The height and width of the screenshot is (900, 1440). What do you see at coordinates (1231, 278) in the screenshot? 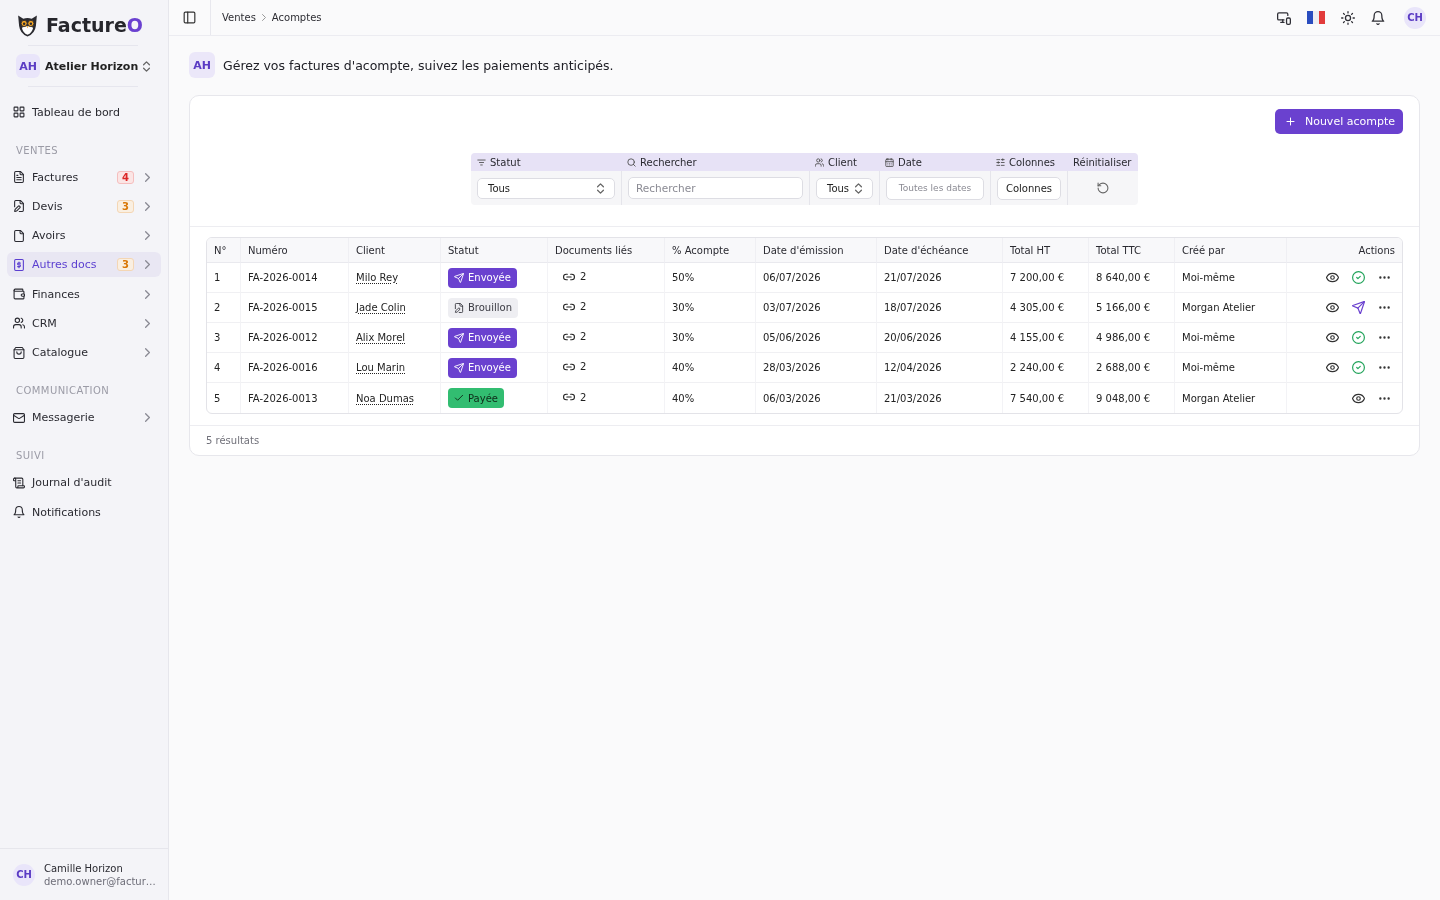
I see `table-cell: Moi-même` at bounding box center [1231, 278].